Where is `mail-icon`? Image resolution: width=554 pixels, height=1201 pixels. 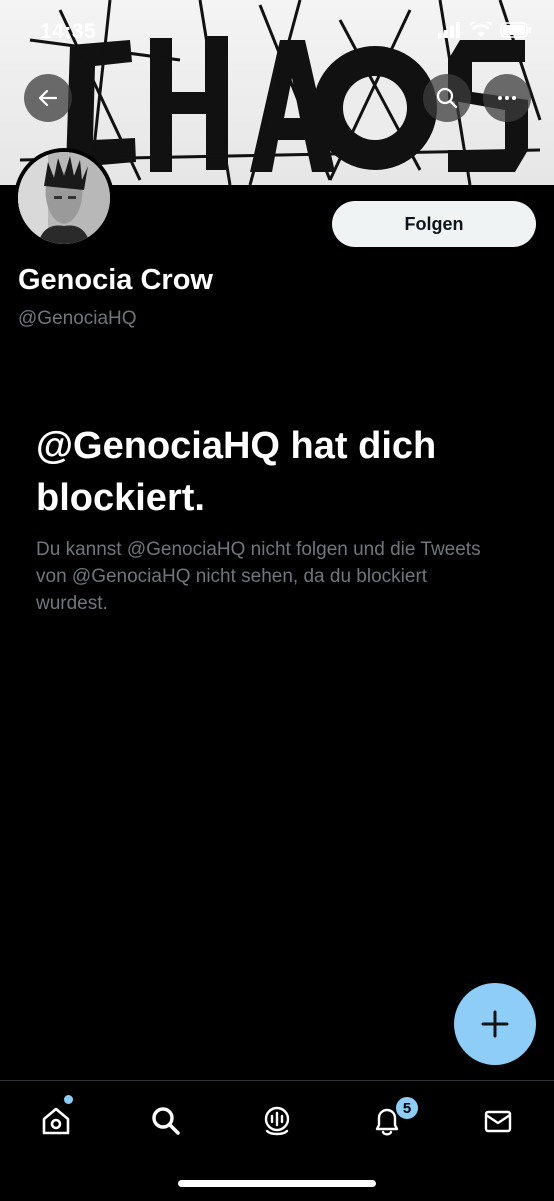 mail-icon is located at coordinates (498, 1121).